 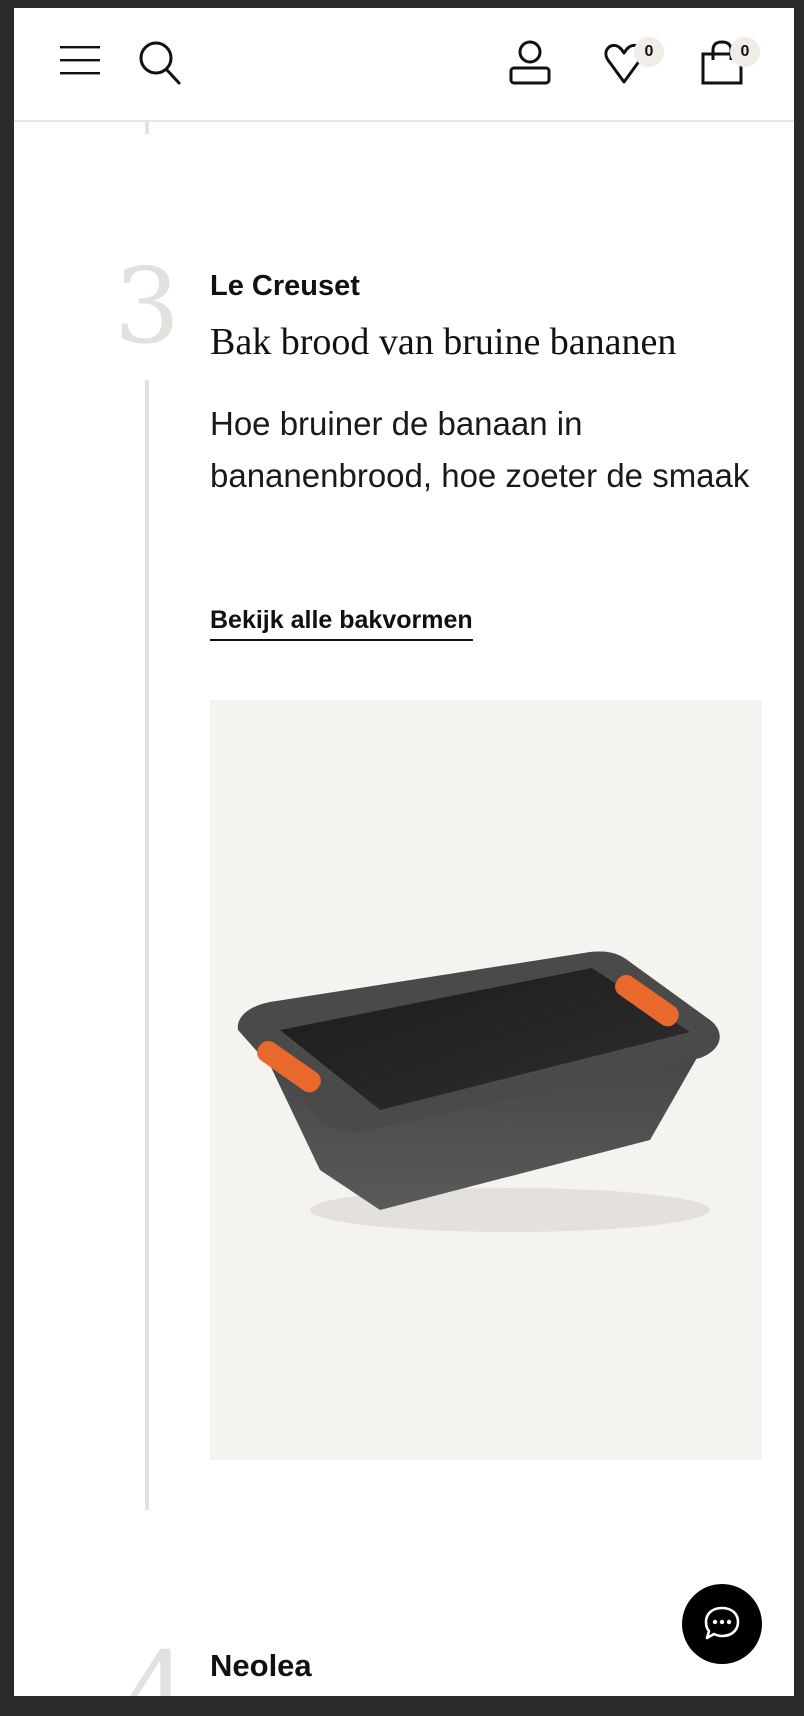 What do you see at coordinates (261, 1665) in the screenshot?
I see `brand-name-next: Neolea` at bounding box center [261, 1665].